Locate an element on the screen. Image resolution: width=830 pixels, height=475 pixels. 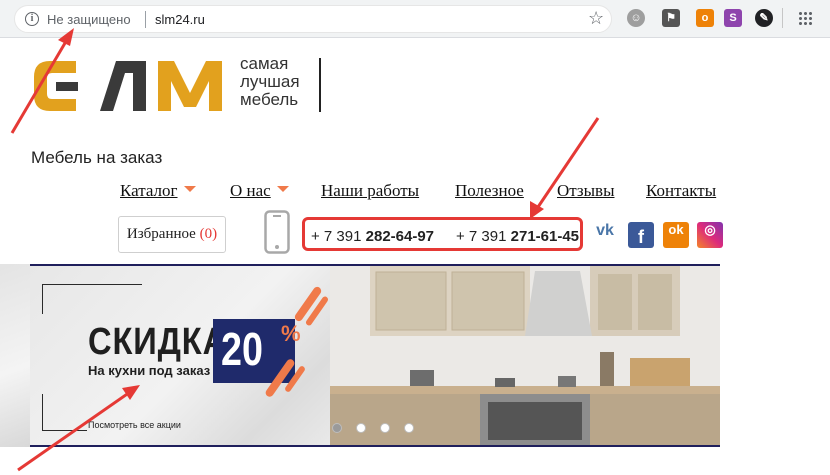
nav-contacts: Контакты is located at coordinates (681, 191).